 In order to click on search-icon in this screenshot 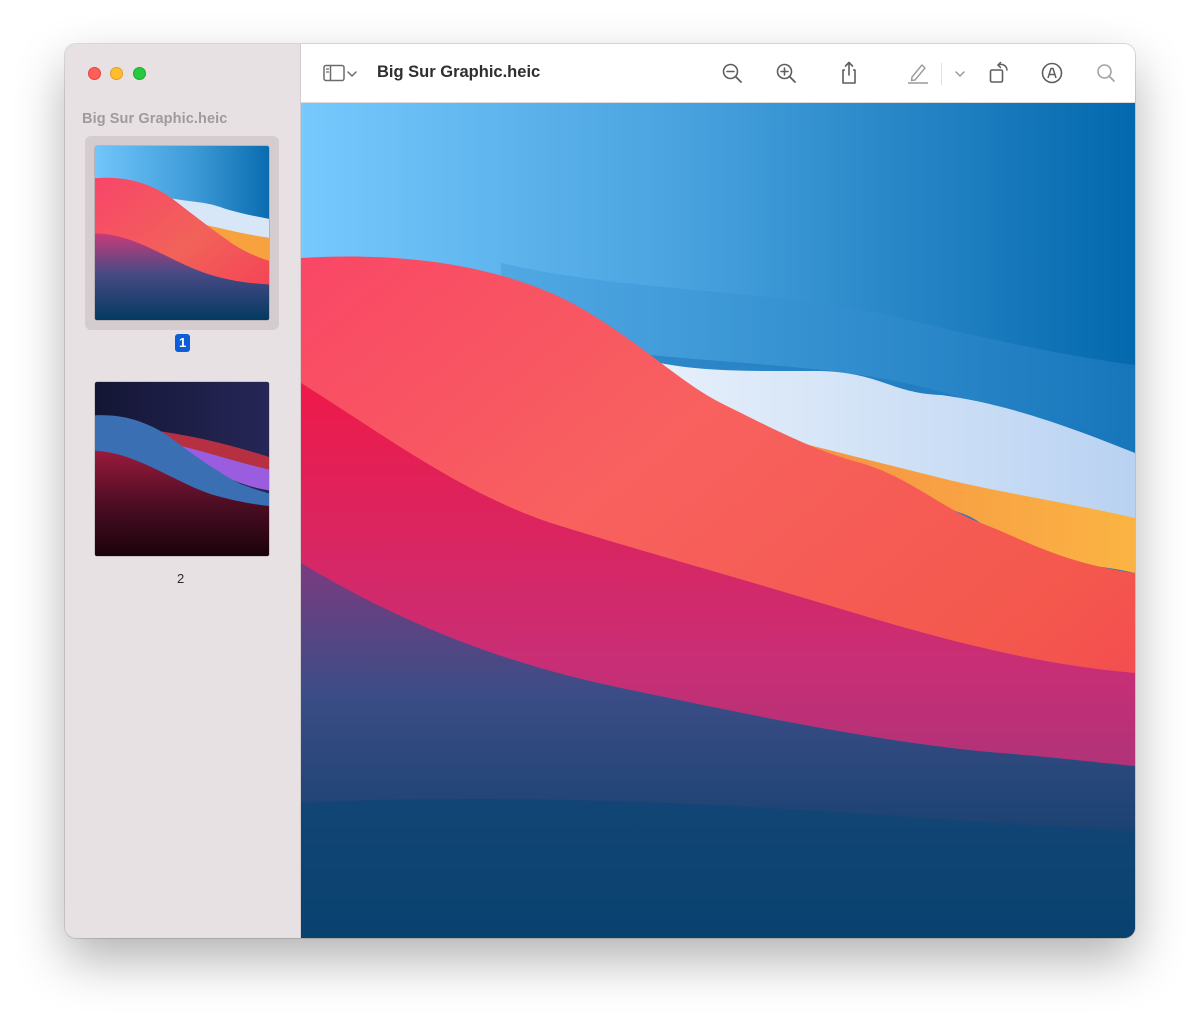, I will do `click(1106, 73)`.